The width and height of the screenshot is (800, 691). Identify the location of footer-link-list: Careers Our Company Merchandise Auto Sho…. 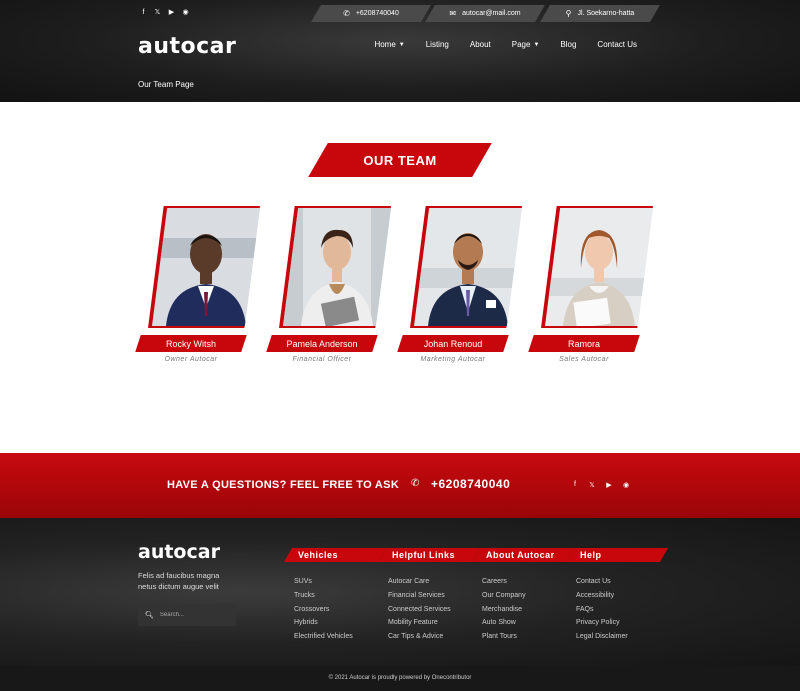
(504, 611).